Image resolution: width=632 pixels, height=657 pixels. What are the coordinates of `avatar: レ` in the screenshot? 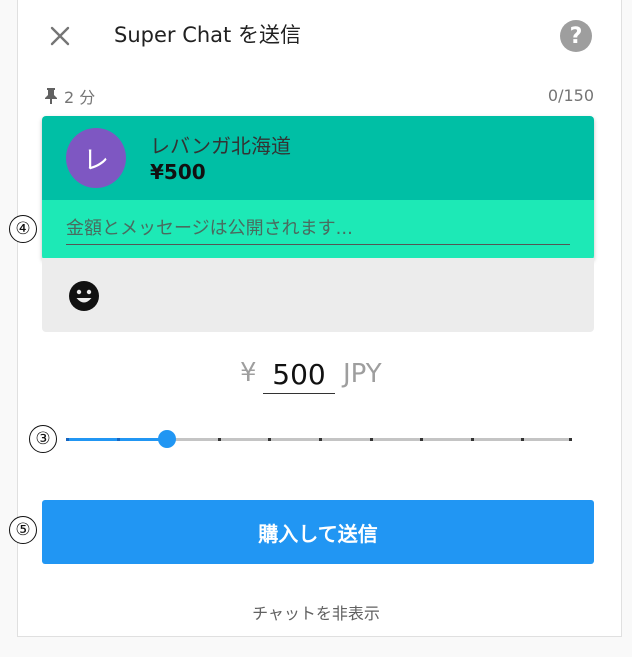 It's located at (96, 158).